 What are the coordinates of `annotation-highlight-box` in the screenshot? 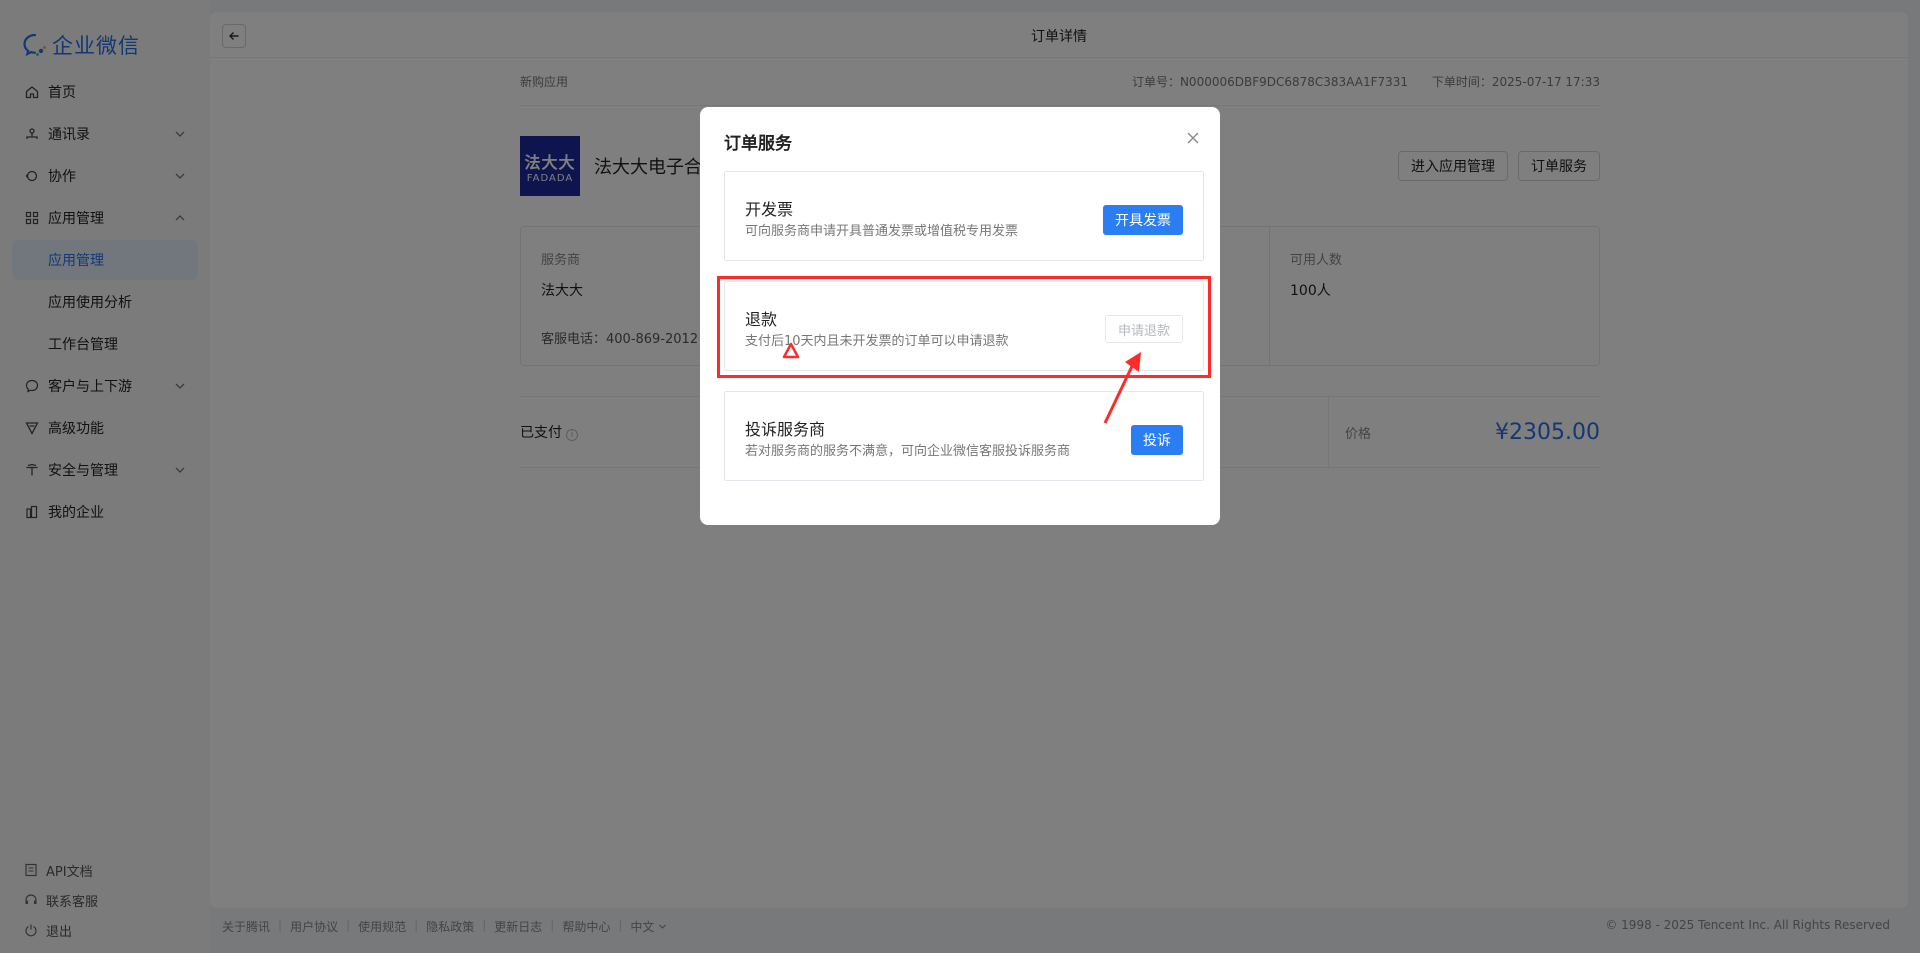 It's located at (964, 327).